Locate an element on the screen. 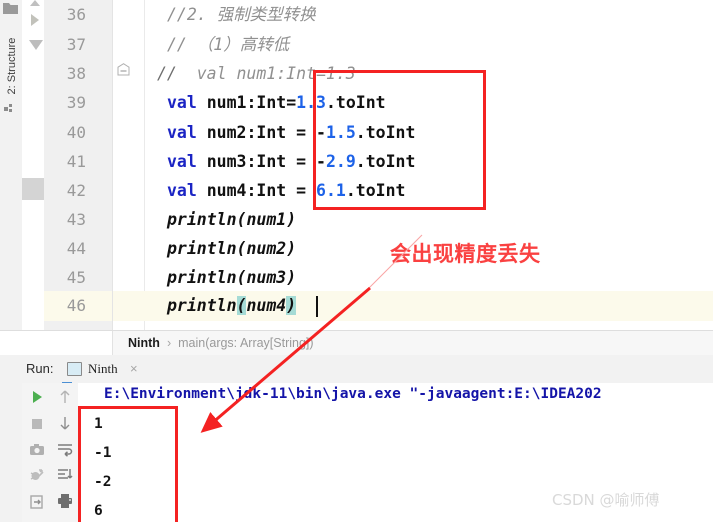 The height and width of the screenshot is (522, 713). console-output-line: 6 is located at coordinates (98, 511).